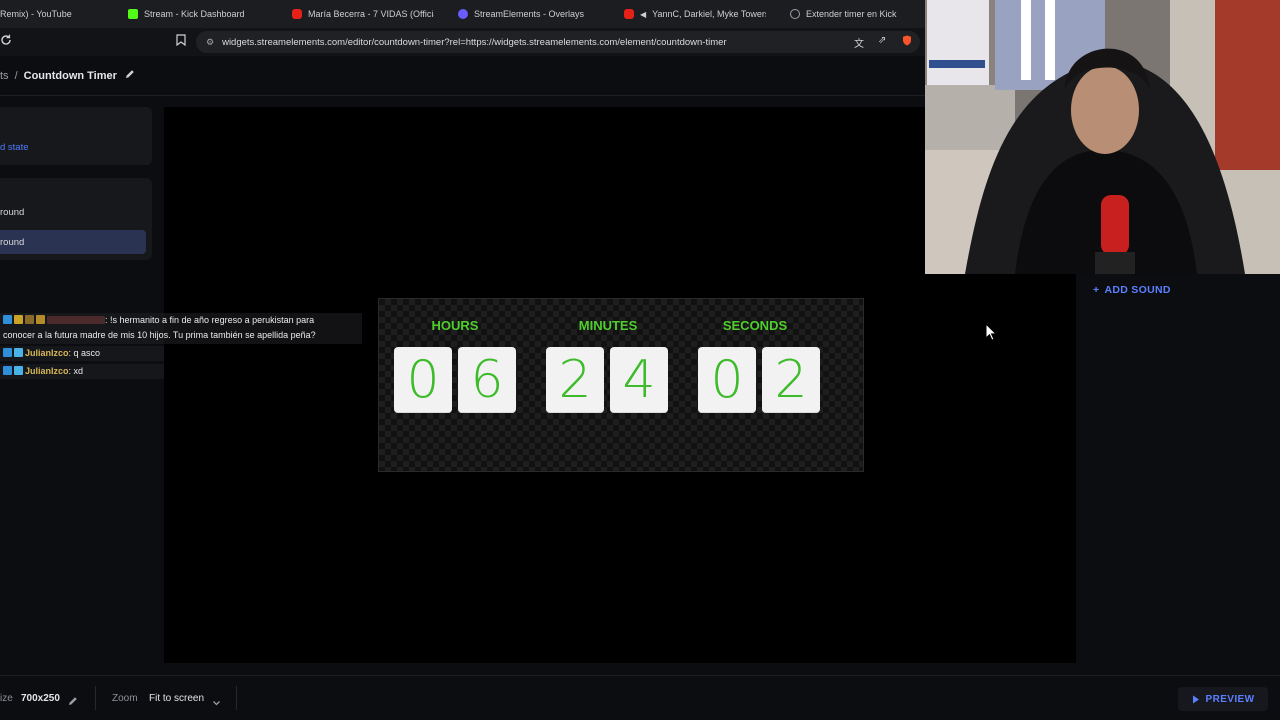 Image resolution: width=1280 pixels, height=720 pixels. I want to click on countdown-widget: HOURS MINUTES SECONDS 0 6 2 4 0 2, so click(621, 385).